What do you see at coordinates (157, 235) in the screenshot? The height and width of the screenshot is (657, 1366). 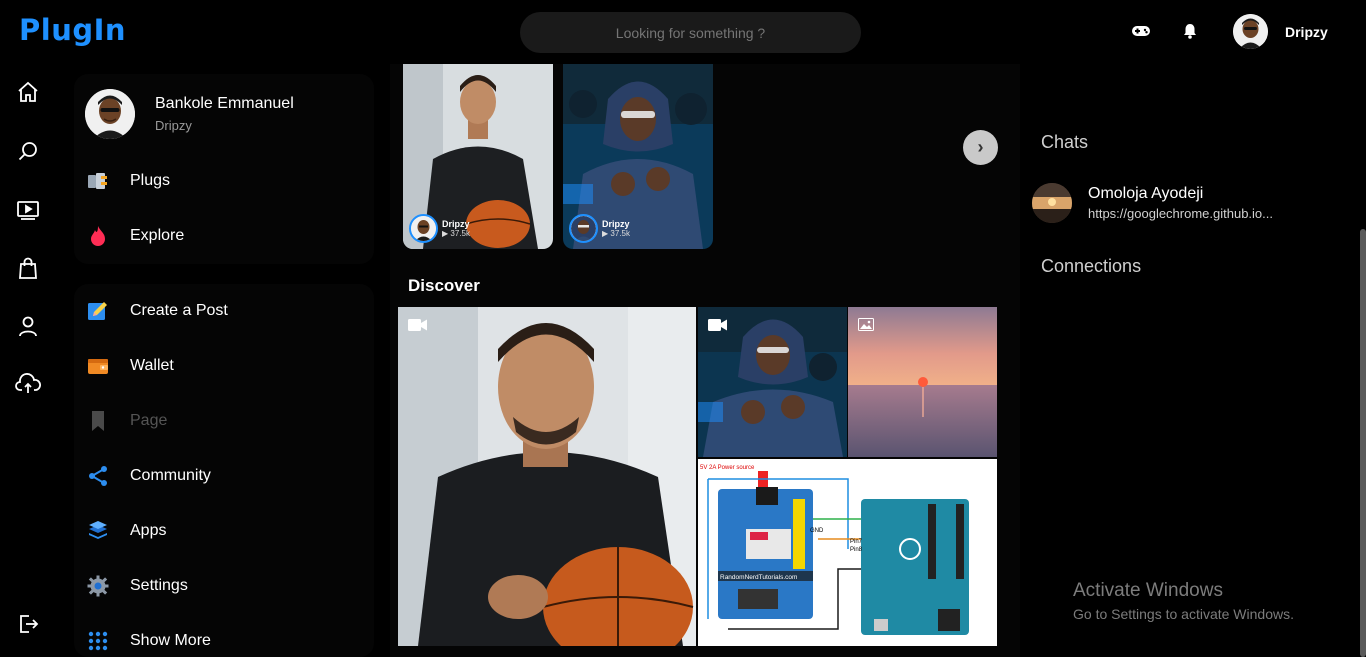 I see `sidebar-item-label: Explore` at bounding box center [157, 235].